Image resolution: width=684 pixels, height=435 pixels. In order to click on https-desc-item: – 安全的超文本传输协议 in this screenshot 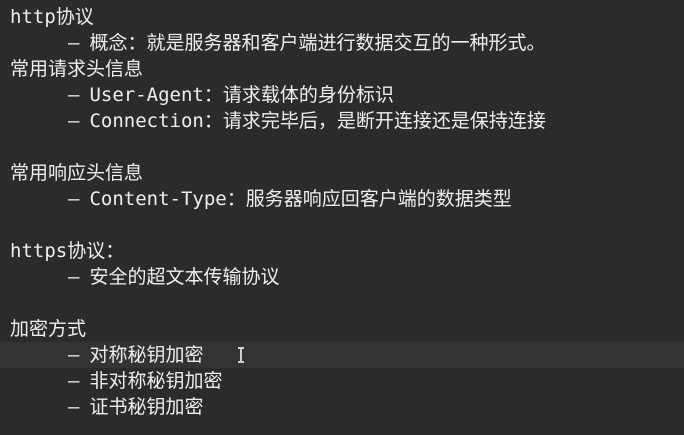, I will do `click(173, 277)`.